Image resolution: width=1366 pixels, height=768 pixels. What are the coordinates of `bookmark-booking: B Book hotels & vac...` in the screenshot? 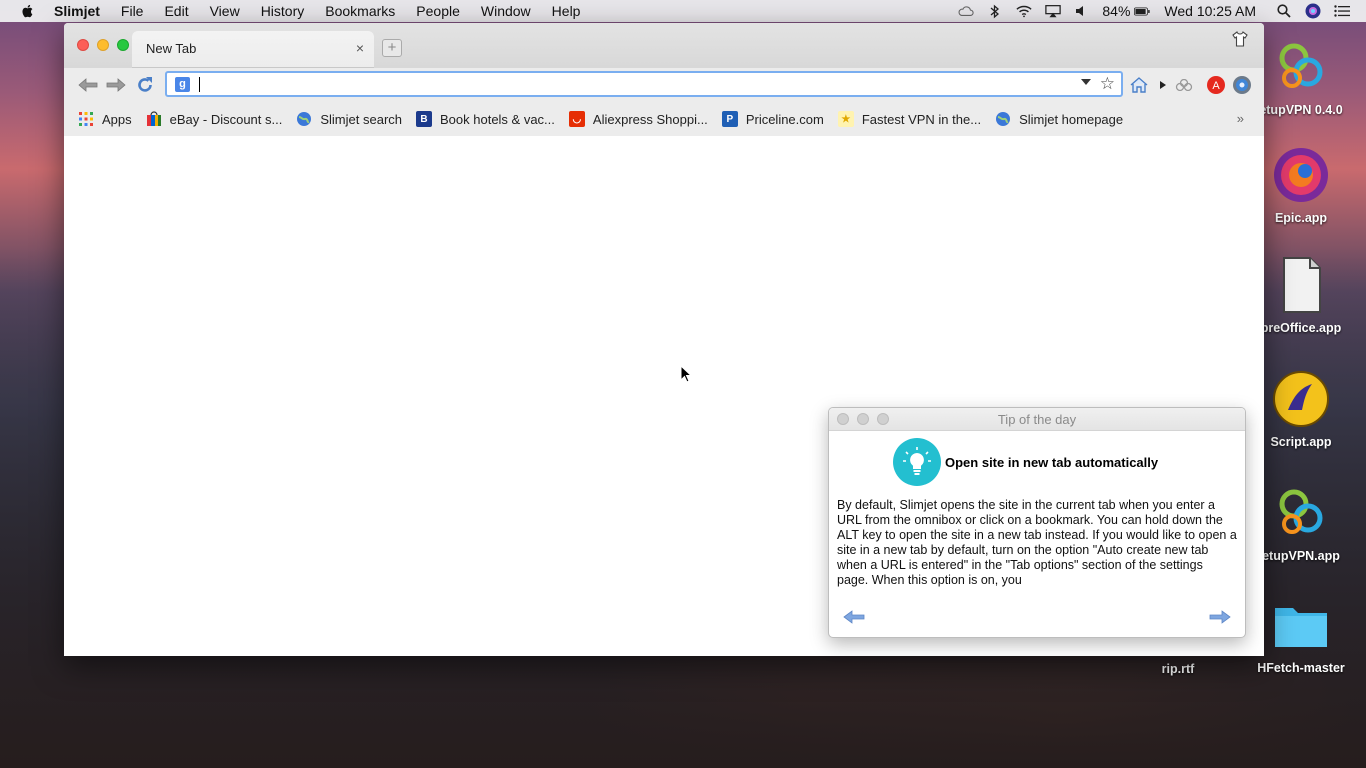 It's located at (485, 119).